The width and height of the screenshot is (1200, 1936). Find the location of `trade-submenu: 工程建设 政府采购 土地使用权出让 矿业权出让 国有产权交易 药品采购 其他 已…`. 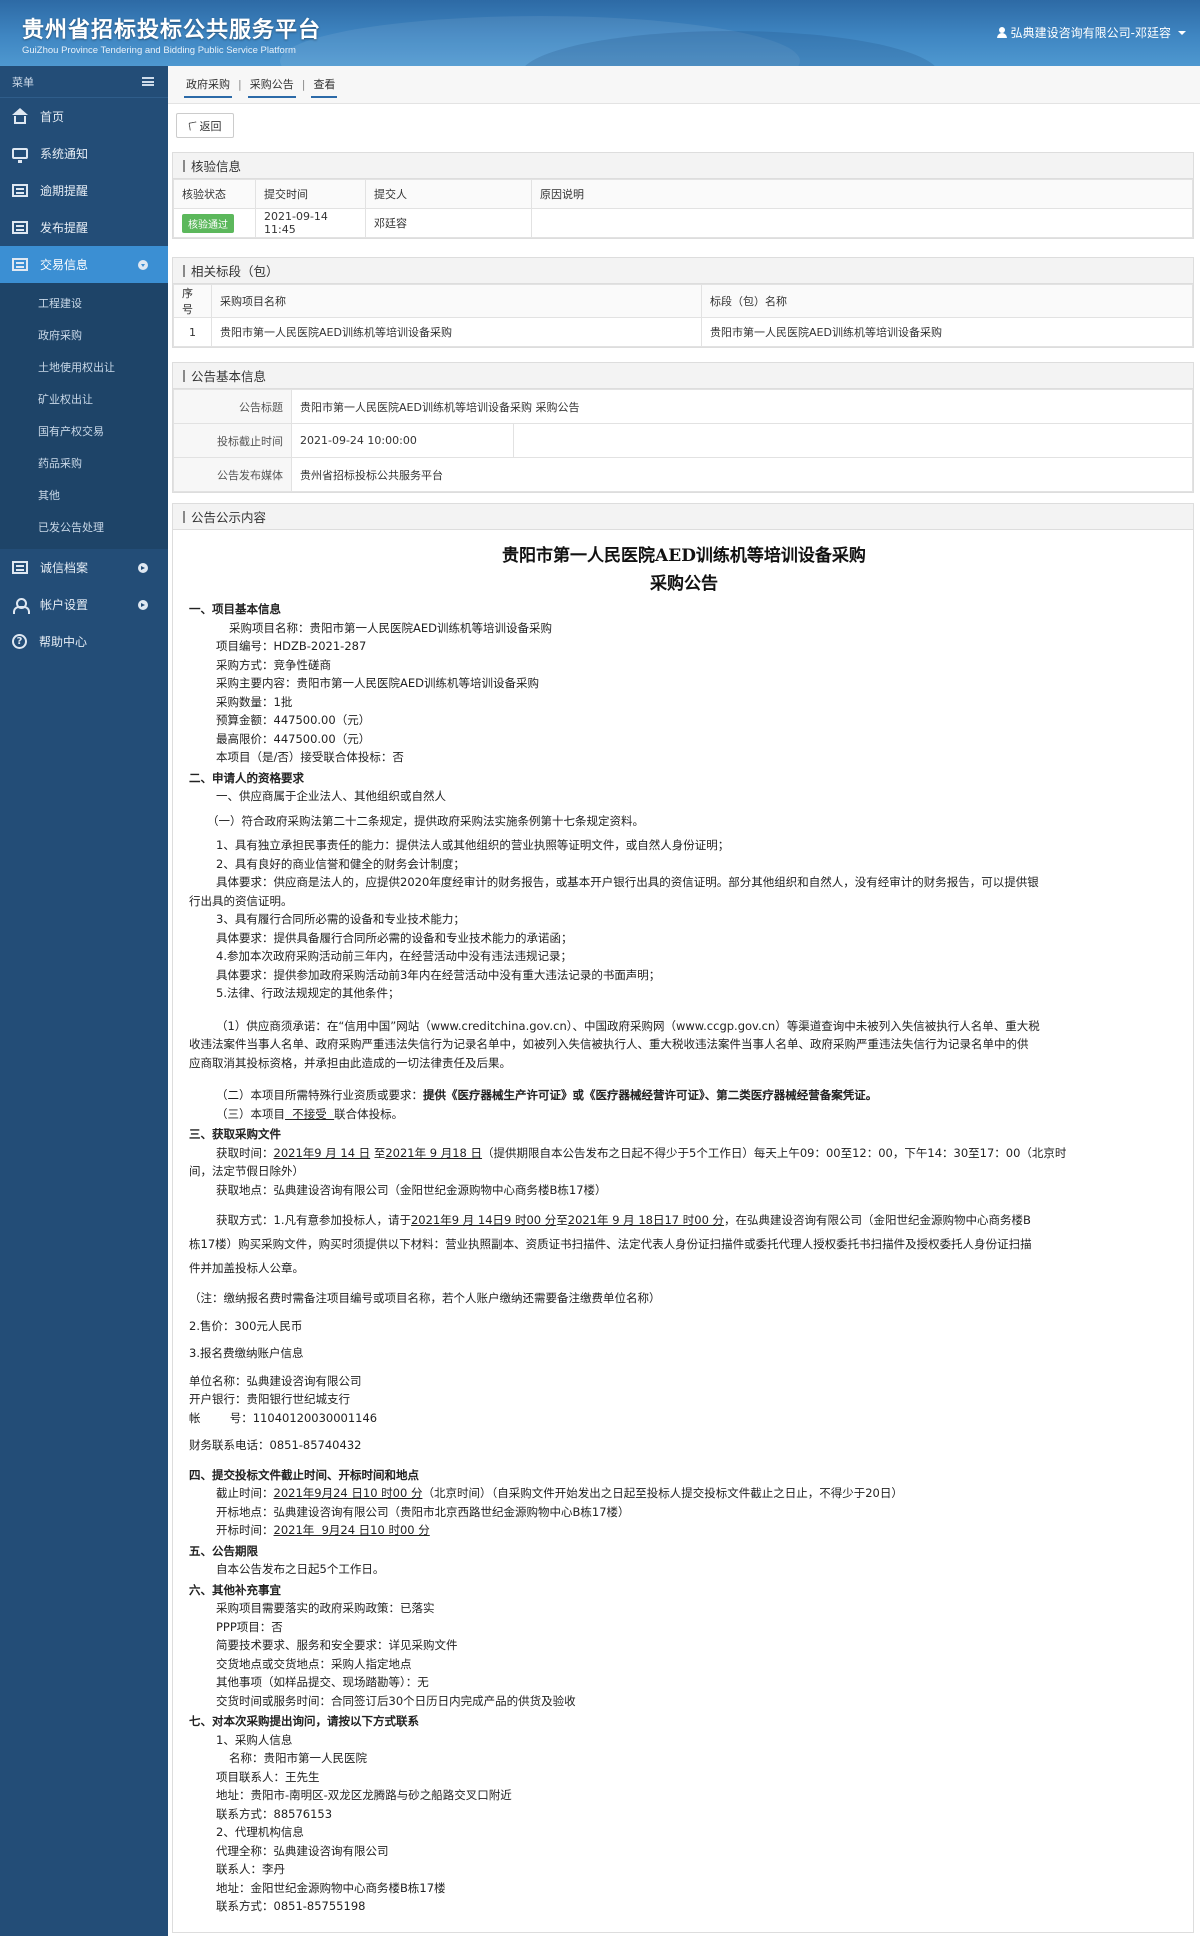

trade-submenu: 工程建设 政府采购 土地使用权出让 矿业权出让 国有产权交易 药品采购 其他 已… is located at coordinates (84, 416).